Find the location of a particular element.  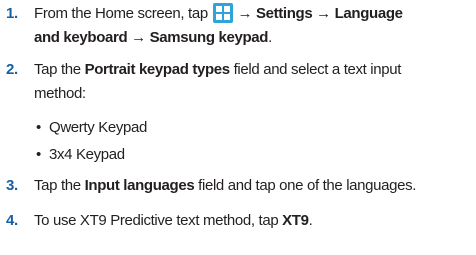

step-text: field and select a text input is located at coordinates (315, 69).